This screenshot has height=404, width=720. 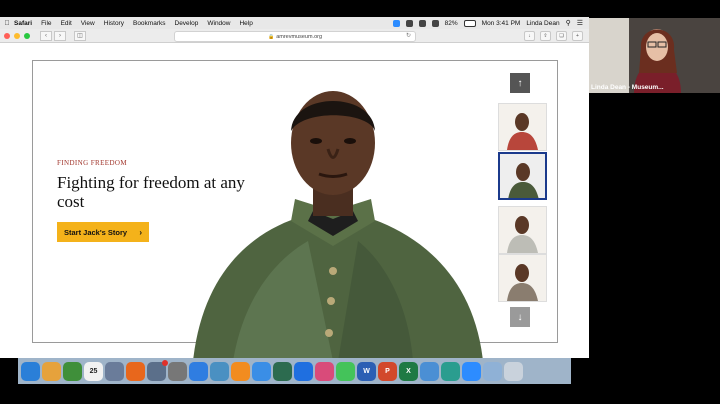 I want to click on chrome-icon, so click(x=72, y=371).